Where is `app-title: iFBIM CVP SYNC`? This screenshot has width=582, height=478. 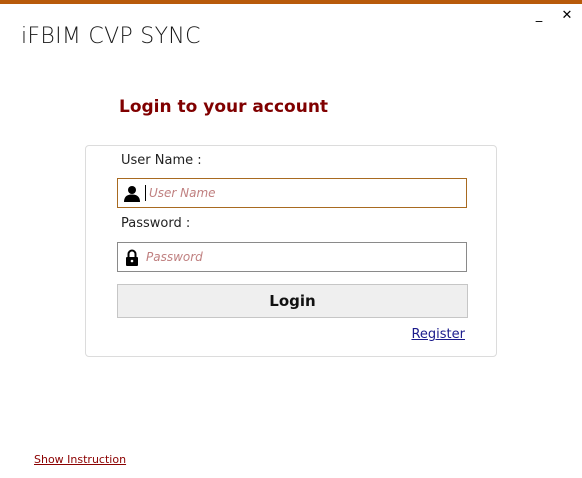
app-title: iFBIM CVP SYNC is located at coordinates (111, 36).